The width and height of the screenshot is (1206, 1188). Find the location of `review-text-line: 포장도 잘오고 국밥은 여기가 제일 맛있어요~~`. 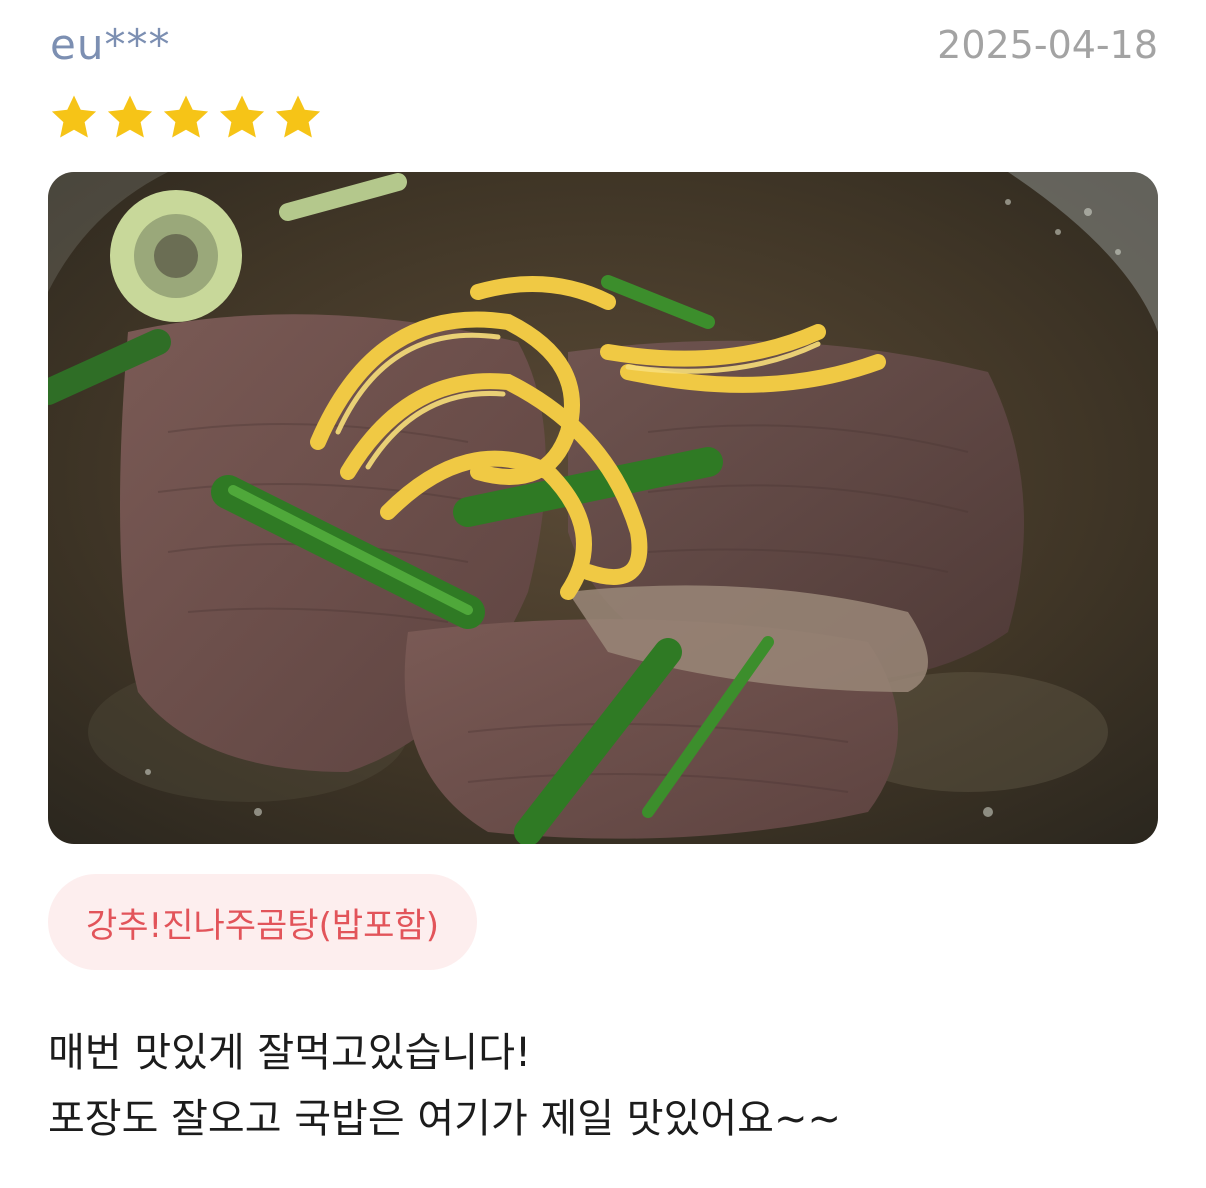

review-text-line: 포장도 잘오고 국밥은 여기가 제일 맛있어요~~ is located at coordinates (445, 1119).